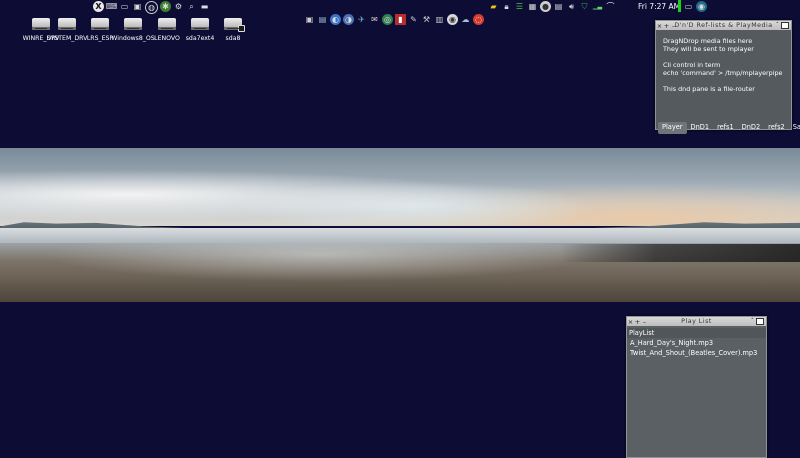 Image resolution: width=800 pixels, height=458 pixels. What do you see at coordinates (709, 89) in the screenshot?
I see `dnd-line: This dnd pane is a file-router` at bounding box center [709, 89].